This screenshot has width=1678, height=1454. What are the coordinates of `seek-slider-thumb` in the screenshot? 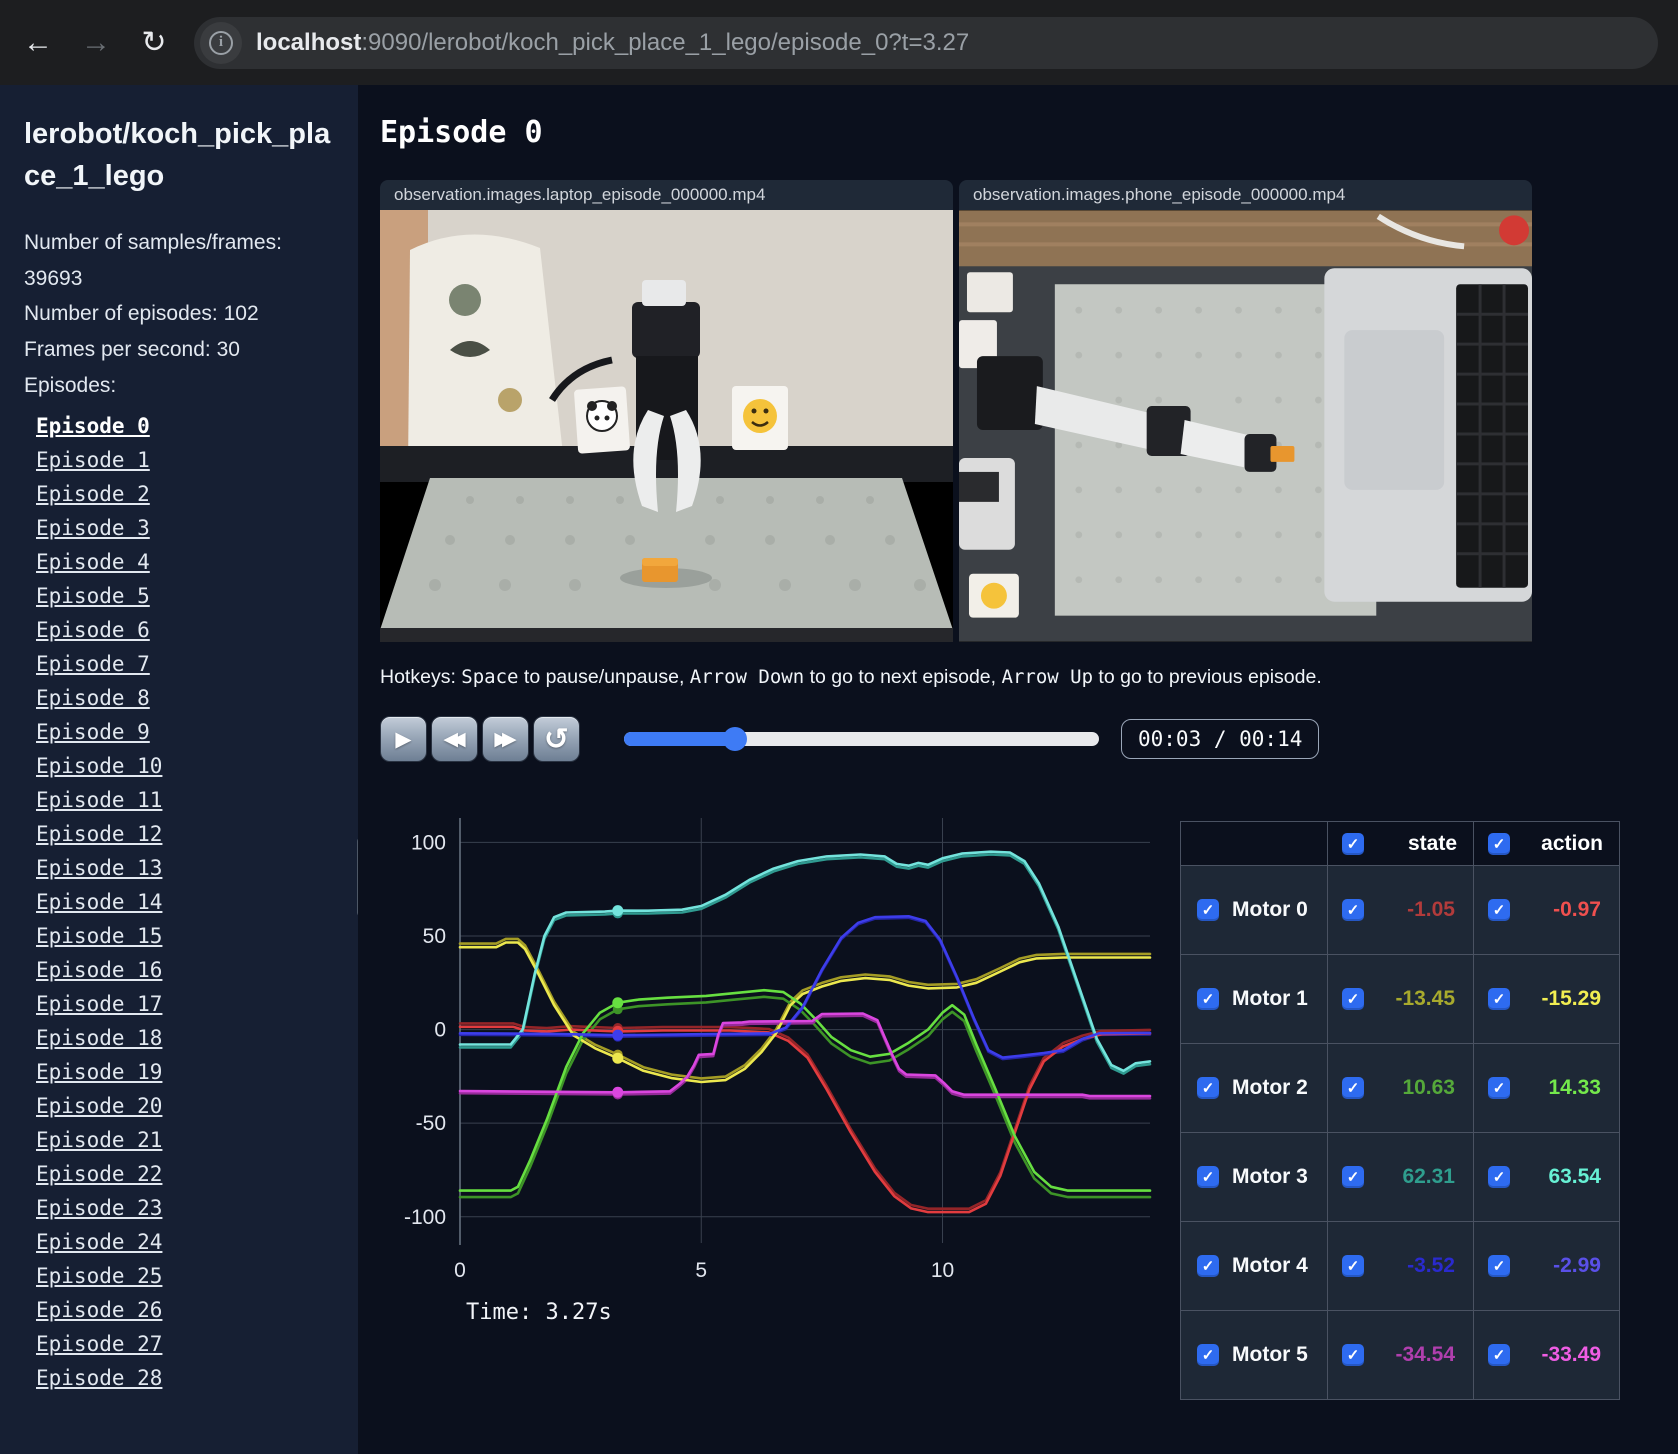 It's located at (735, 739).